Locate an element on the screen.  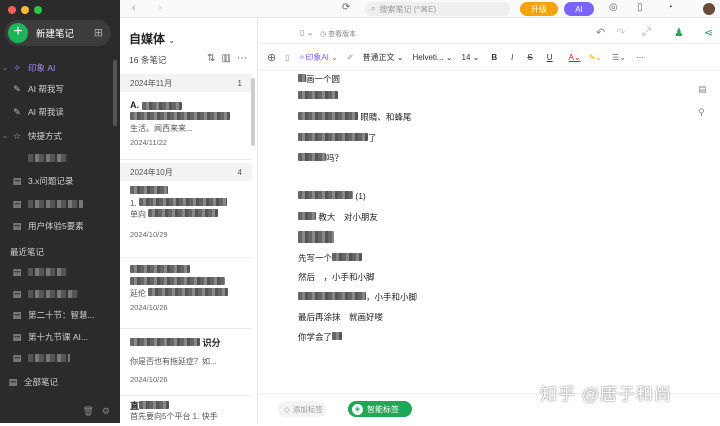
add-tag-placeholder: 添加标签 is located at coordinates (307, 409).